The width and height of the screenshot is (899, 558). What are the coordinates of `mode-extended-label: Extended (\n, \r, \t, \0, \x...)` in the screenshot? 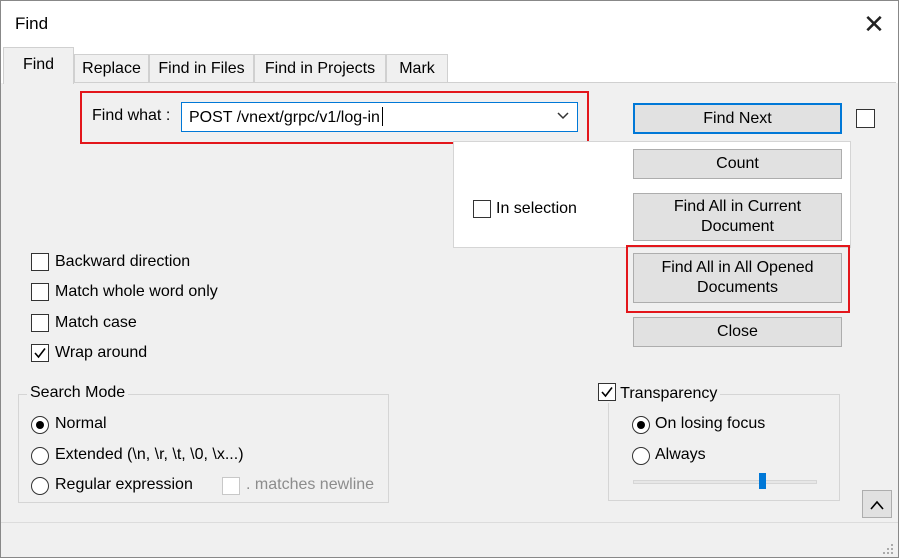 It's located at (149, 454).